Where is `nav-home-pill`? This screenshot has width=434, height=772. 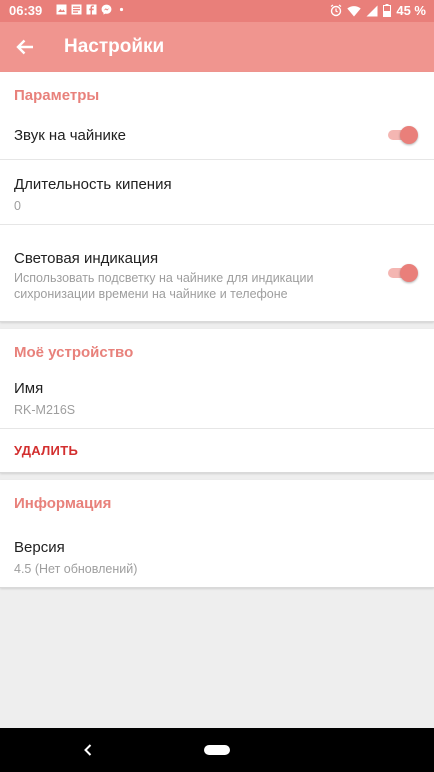
nav-home-pill is located at coordinates (217, 750).